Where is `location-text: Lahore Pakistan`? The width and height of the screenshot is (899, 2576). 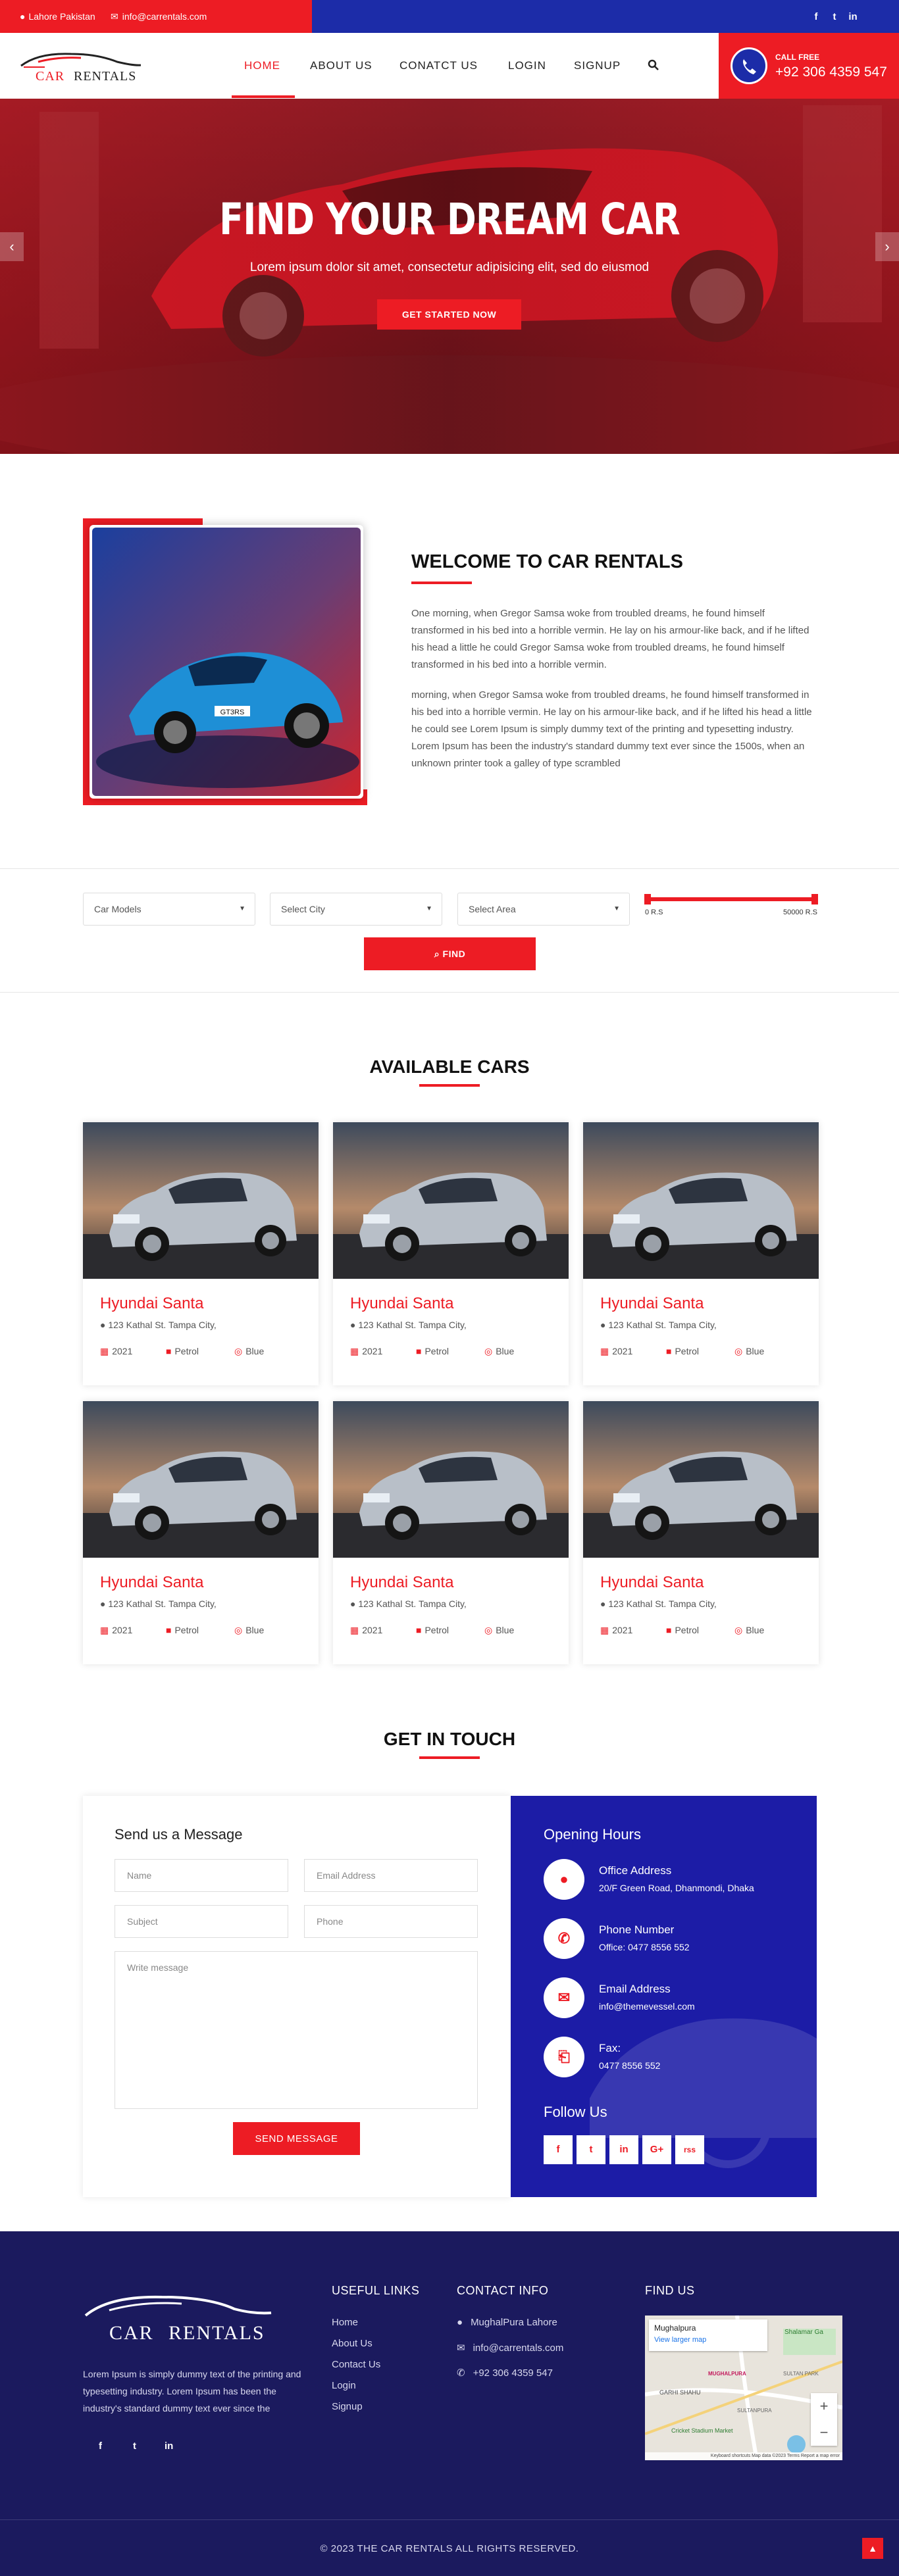 location-text: Lahore Pakistan is located at coordinates (61, 16).